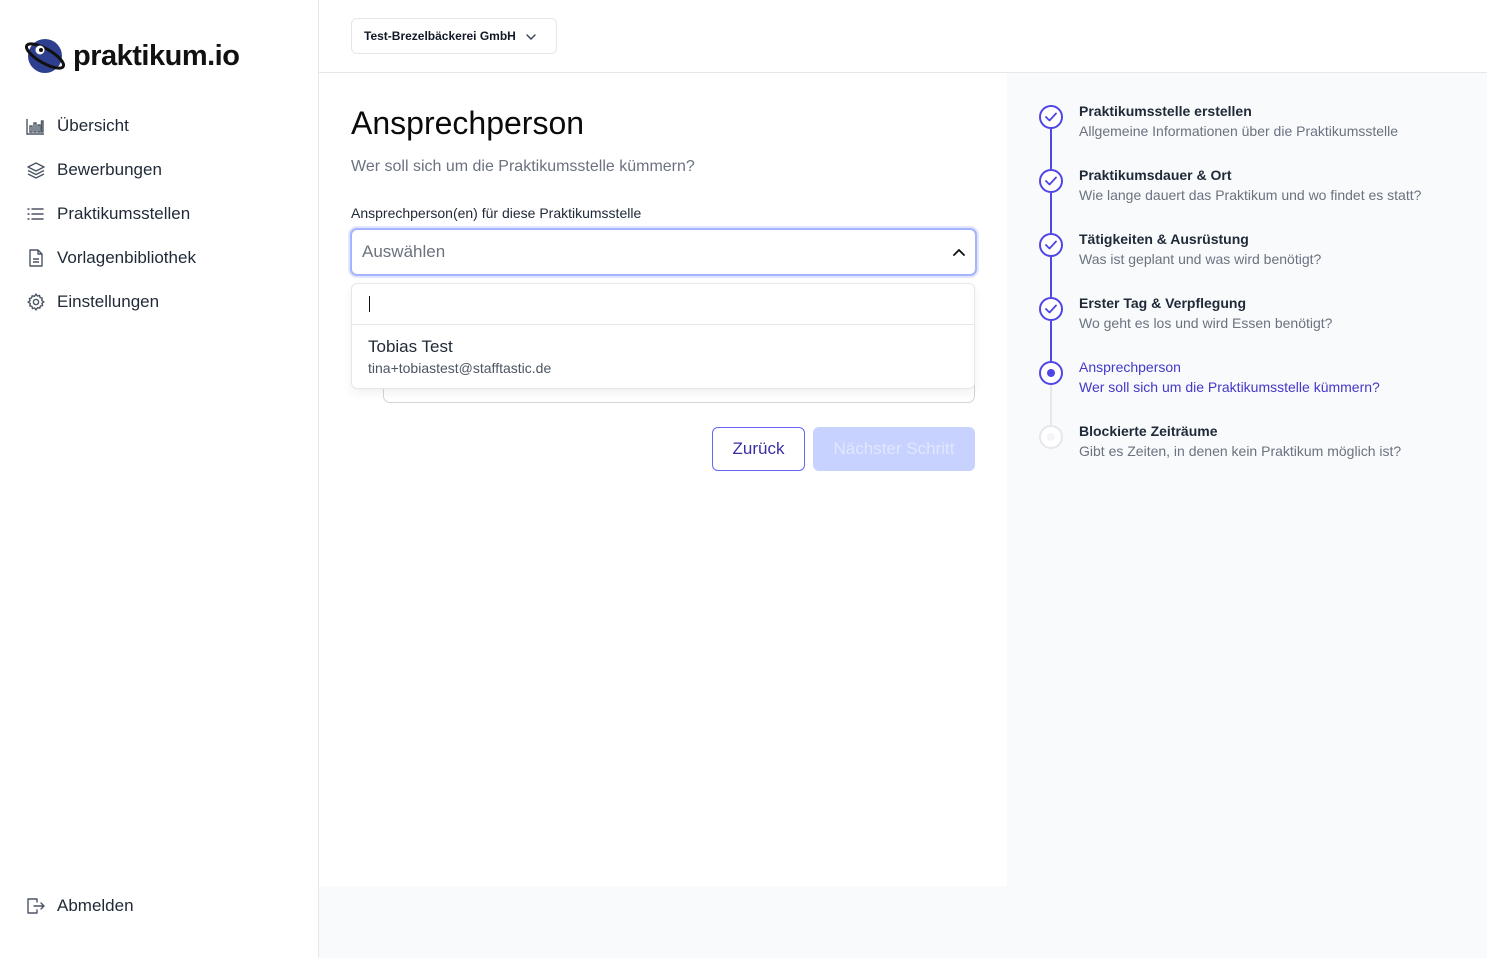 The height and width of the screenshot is (958, 1487). Describe the element at coordinates (95, 905) in the screenshot. I see `logout-label: Abmelden` at that location.